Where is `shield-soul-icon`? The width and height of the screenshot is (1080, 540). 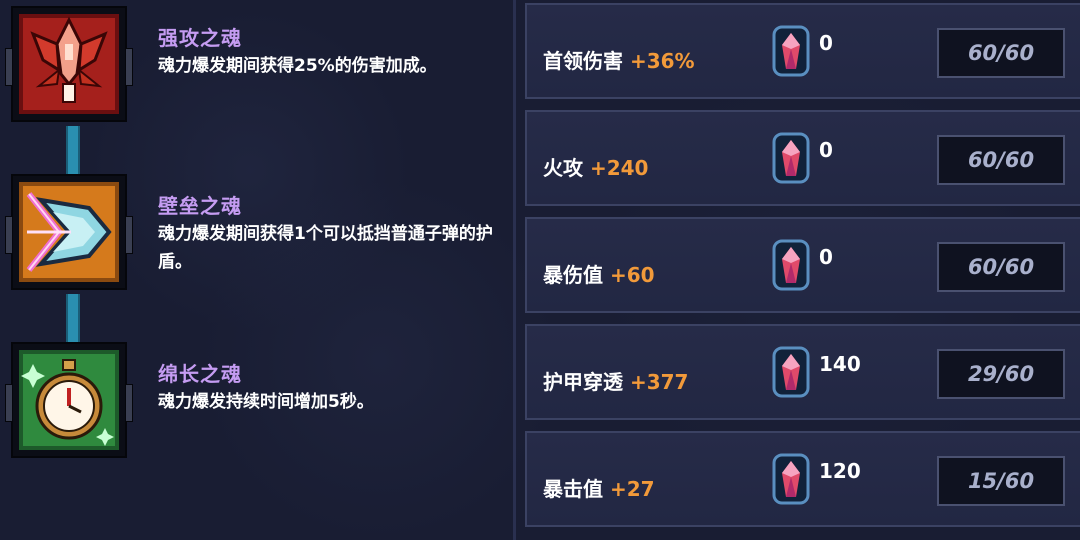 shield-soul-icon is located at coordinates (69, 232).